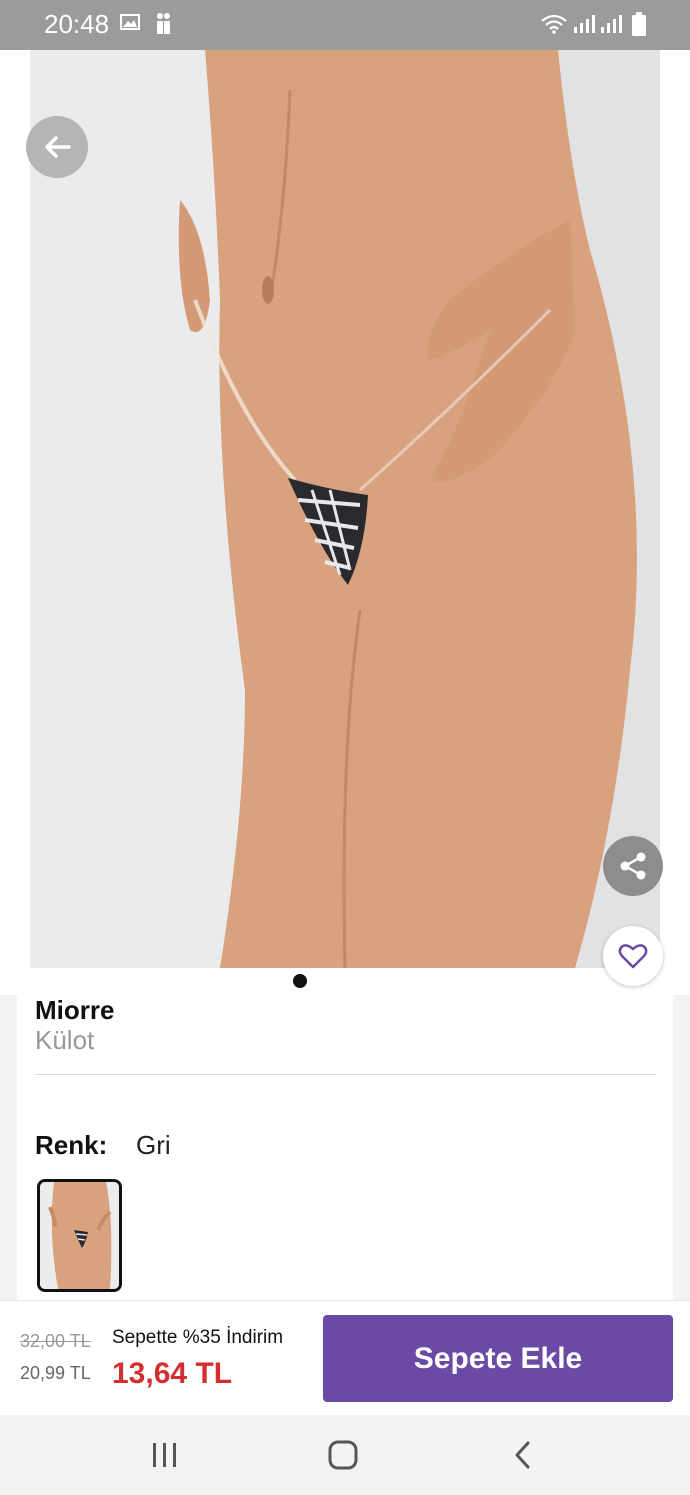 Image resolution: width=690 pixels, height=1495 pixels. Describe the element at coordinates (343, 982) in the screenshot. I see `gallery-pagination` at that location.